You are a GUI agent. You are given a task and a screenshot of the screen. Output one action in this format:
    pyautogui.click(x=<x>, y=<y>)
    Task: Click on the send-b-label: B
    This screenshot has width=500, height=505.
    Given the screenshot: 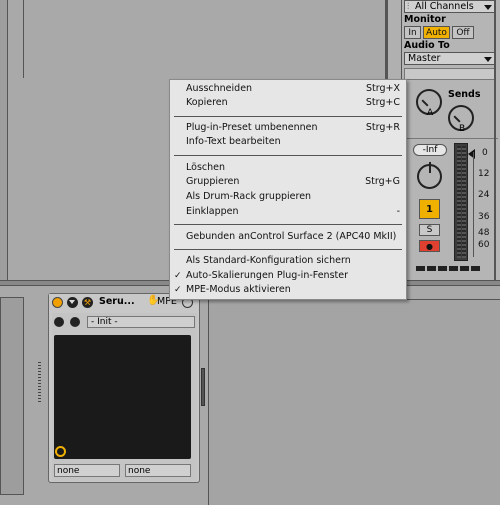 What is the action you would take?
    pyautogui.click(x=462, y=129)
    